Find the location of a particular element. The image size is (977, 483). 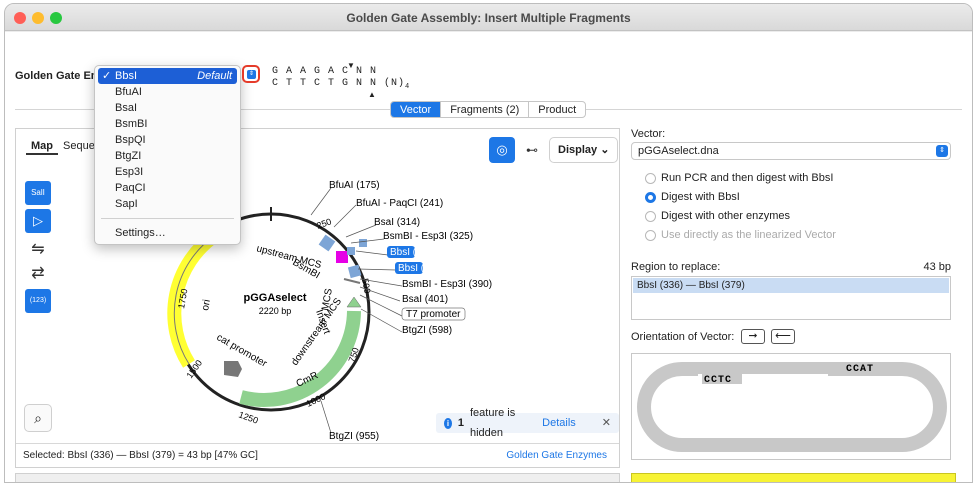

tick-1250: 1250 is located at coordinates (248, 417).